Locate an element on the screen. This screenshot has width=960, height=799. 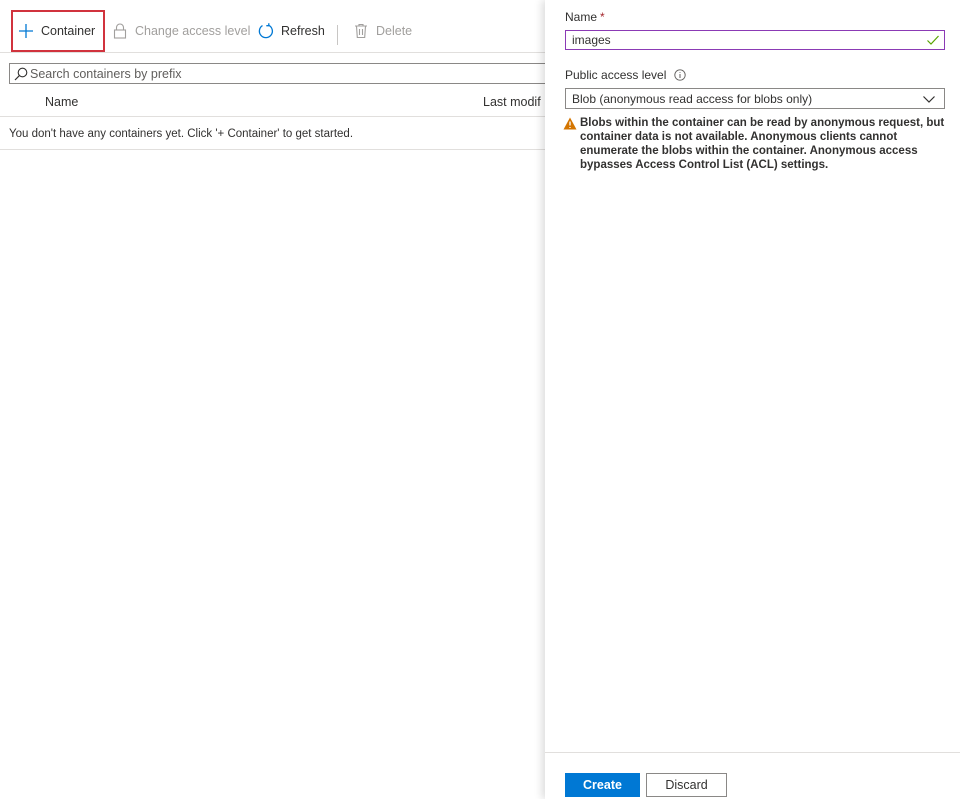
column-header-last-modified: Last modif is located at coordinates (512, 102).